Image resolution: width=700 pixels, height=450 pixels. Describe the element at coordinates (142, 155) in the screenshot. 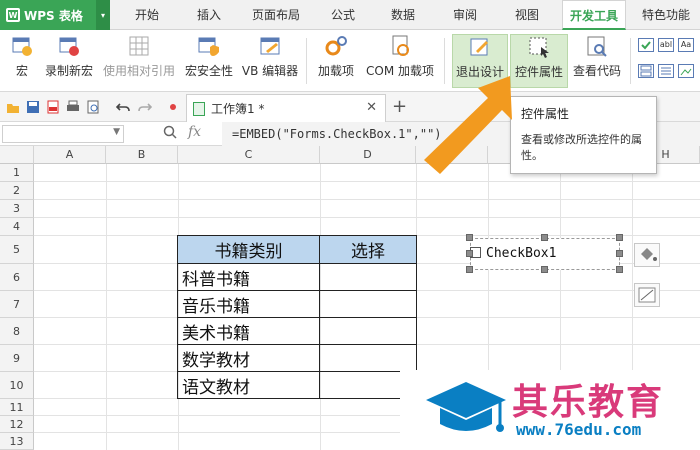

I see `column-header-b: B` at that location.